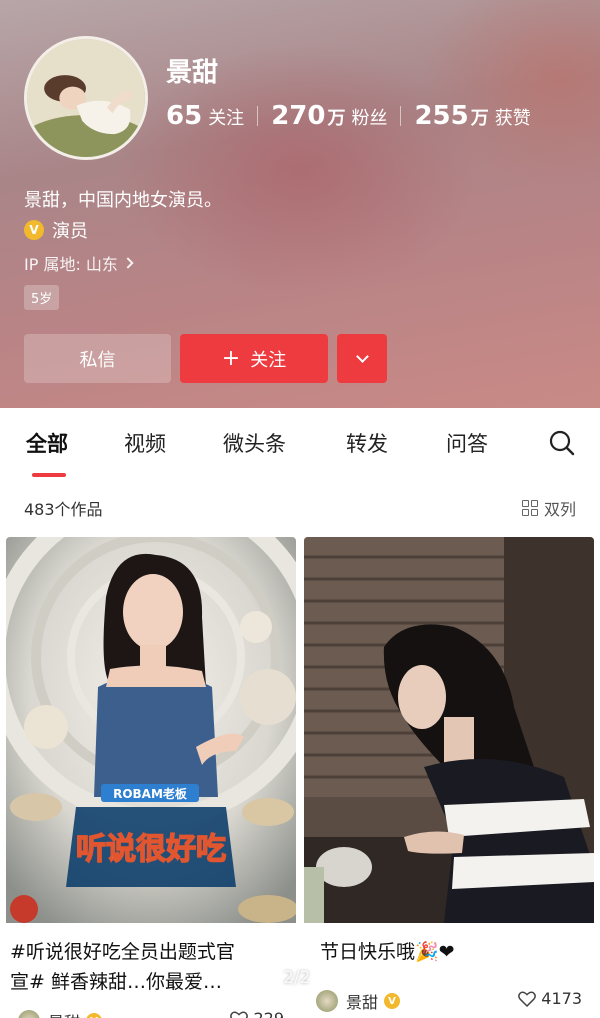 The height and width of the screenshot is (1018, 600). Describe the element at coordinates (336, 118) in the screenshot. I see `fans-unit: 万` at that location.